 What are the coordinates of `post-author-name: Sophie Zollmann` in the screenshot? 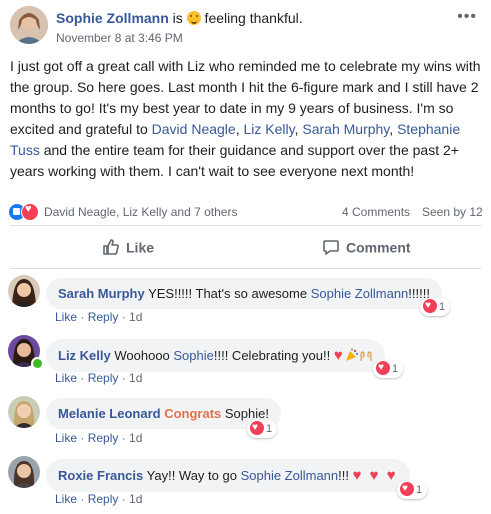 It's located at (112, 18).